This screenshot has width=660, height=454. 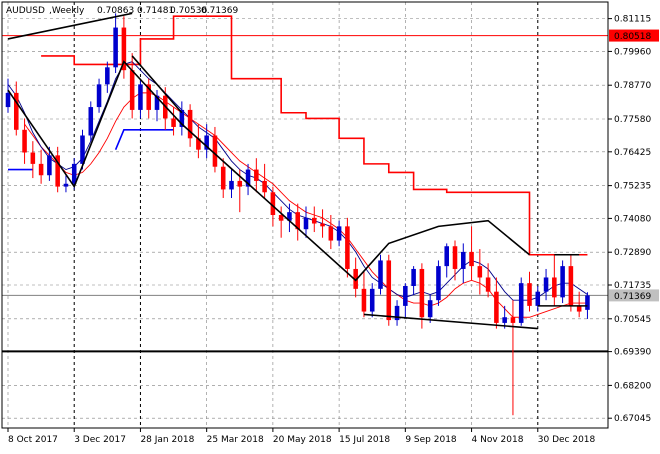 What do you see at coordinates (632, 52) in the screenshot?
I see `price-tick-label: 0.79960` at bounding box center [632, 52].